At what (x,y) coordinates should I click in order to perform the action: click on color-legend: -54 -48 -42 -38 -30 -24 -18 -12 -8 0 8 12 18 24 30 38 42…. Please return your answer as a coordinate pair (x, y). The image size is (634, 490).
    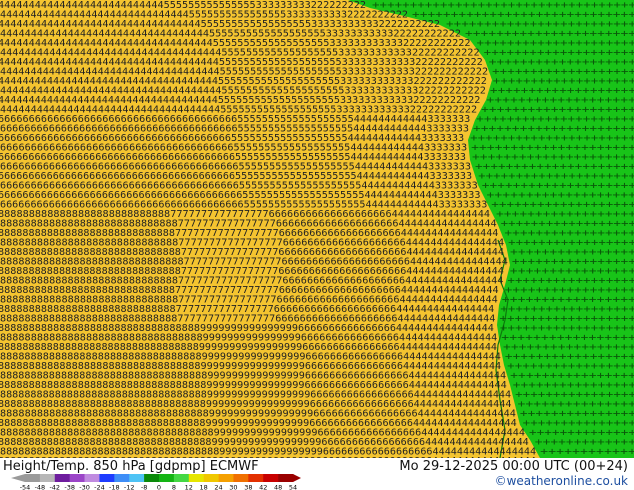
    Looking at the image, I should click on (156, 482).